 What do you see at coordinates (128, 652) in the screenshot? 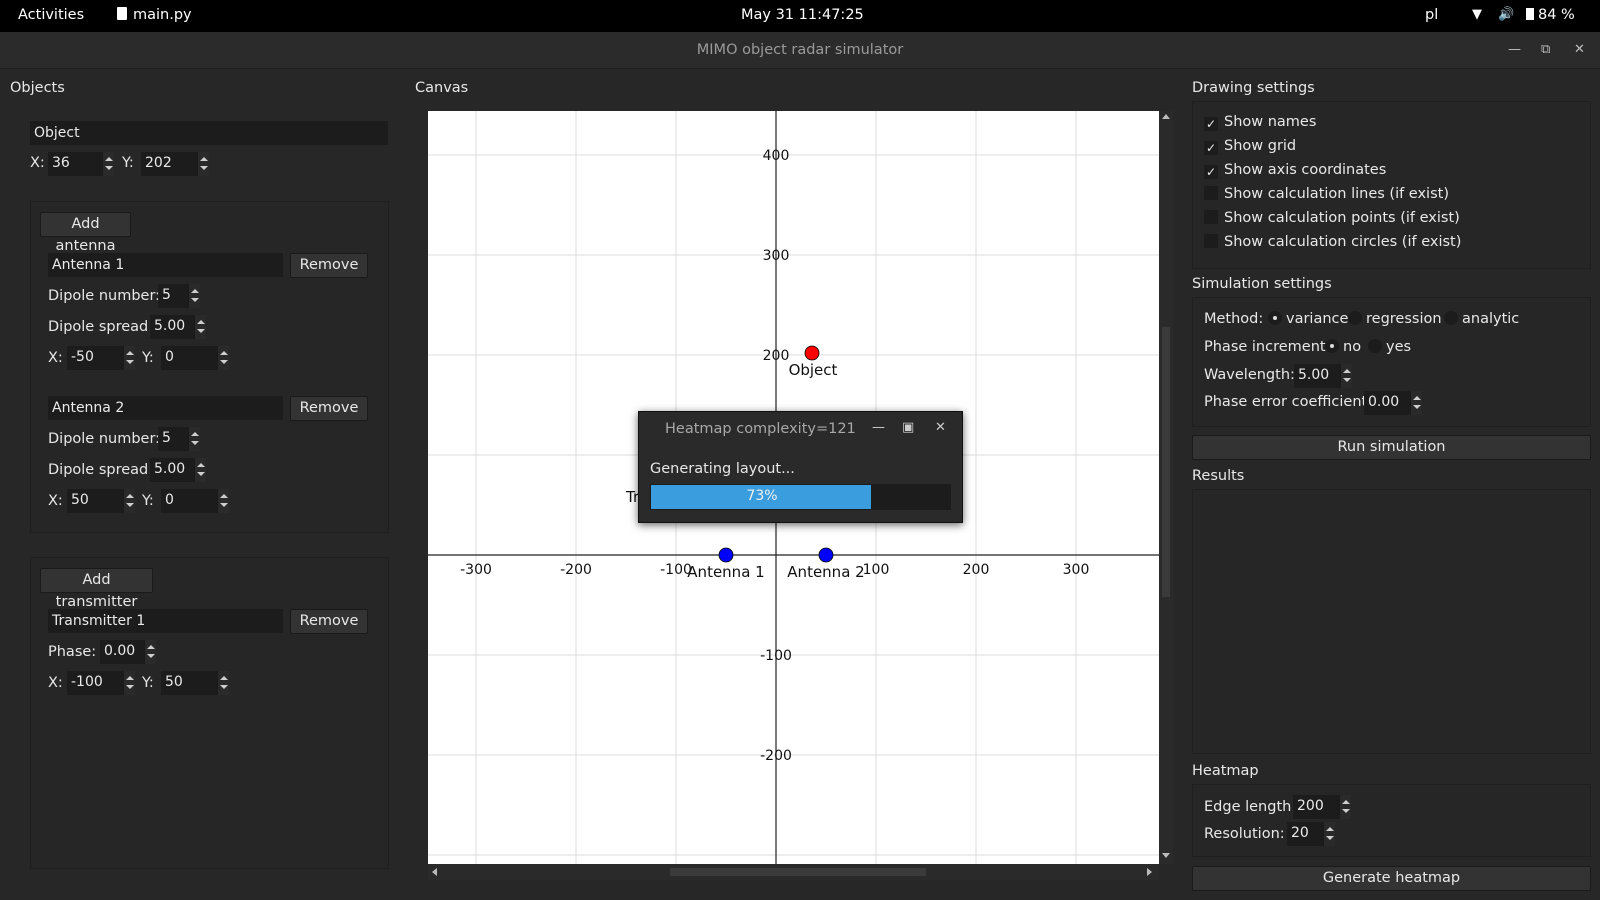
I see `transmitter-1-phase-spinbox: 0.00` at bounding box center [128, 652].